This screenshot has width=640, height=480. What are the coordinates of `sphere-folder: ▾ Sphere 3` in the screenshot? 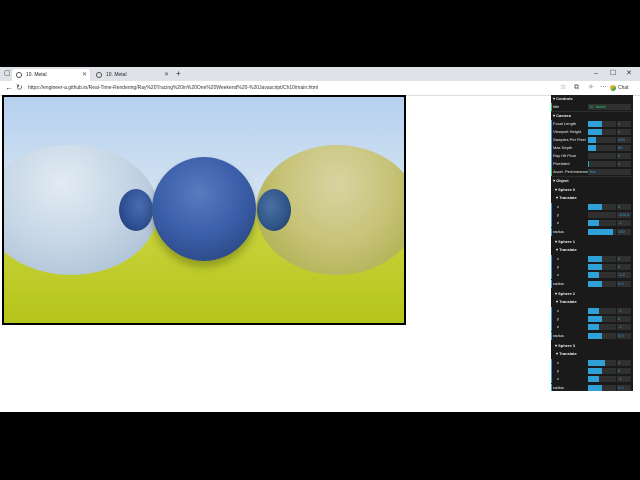 It's located at (592, 346).